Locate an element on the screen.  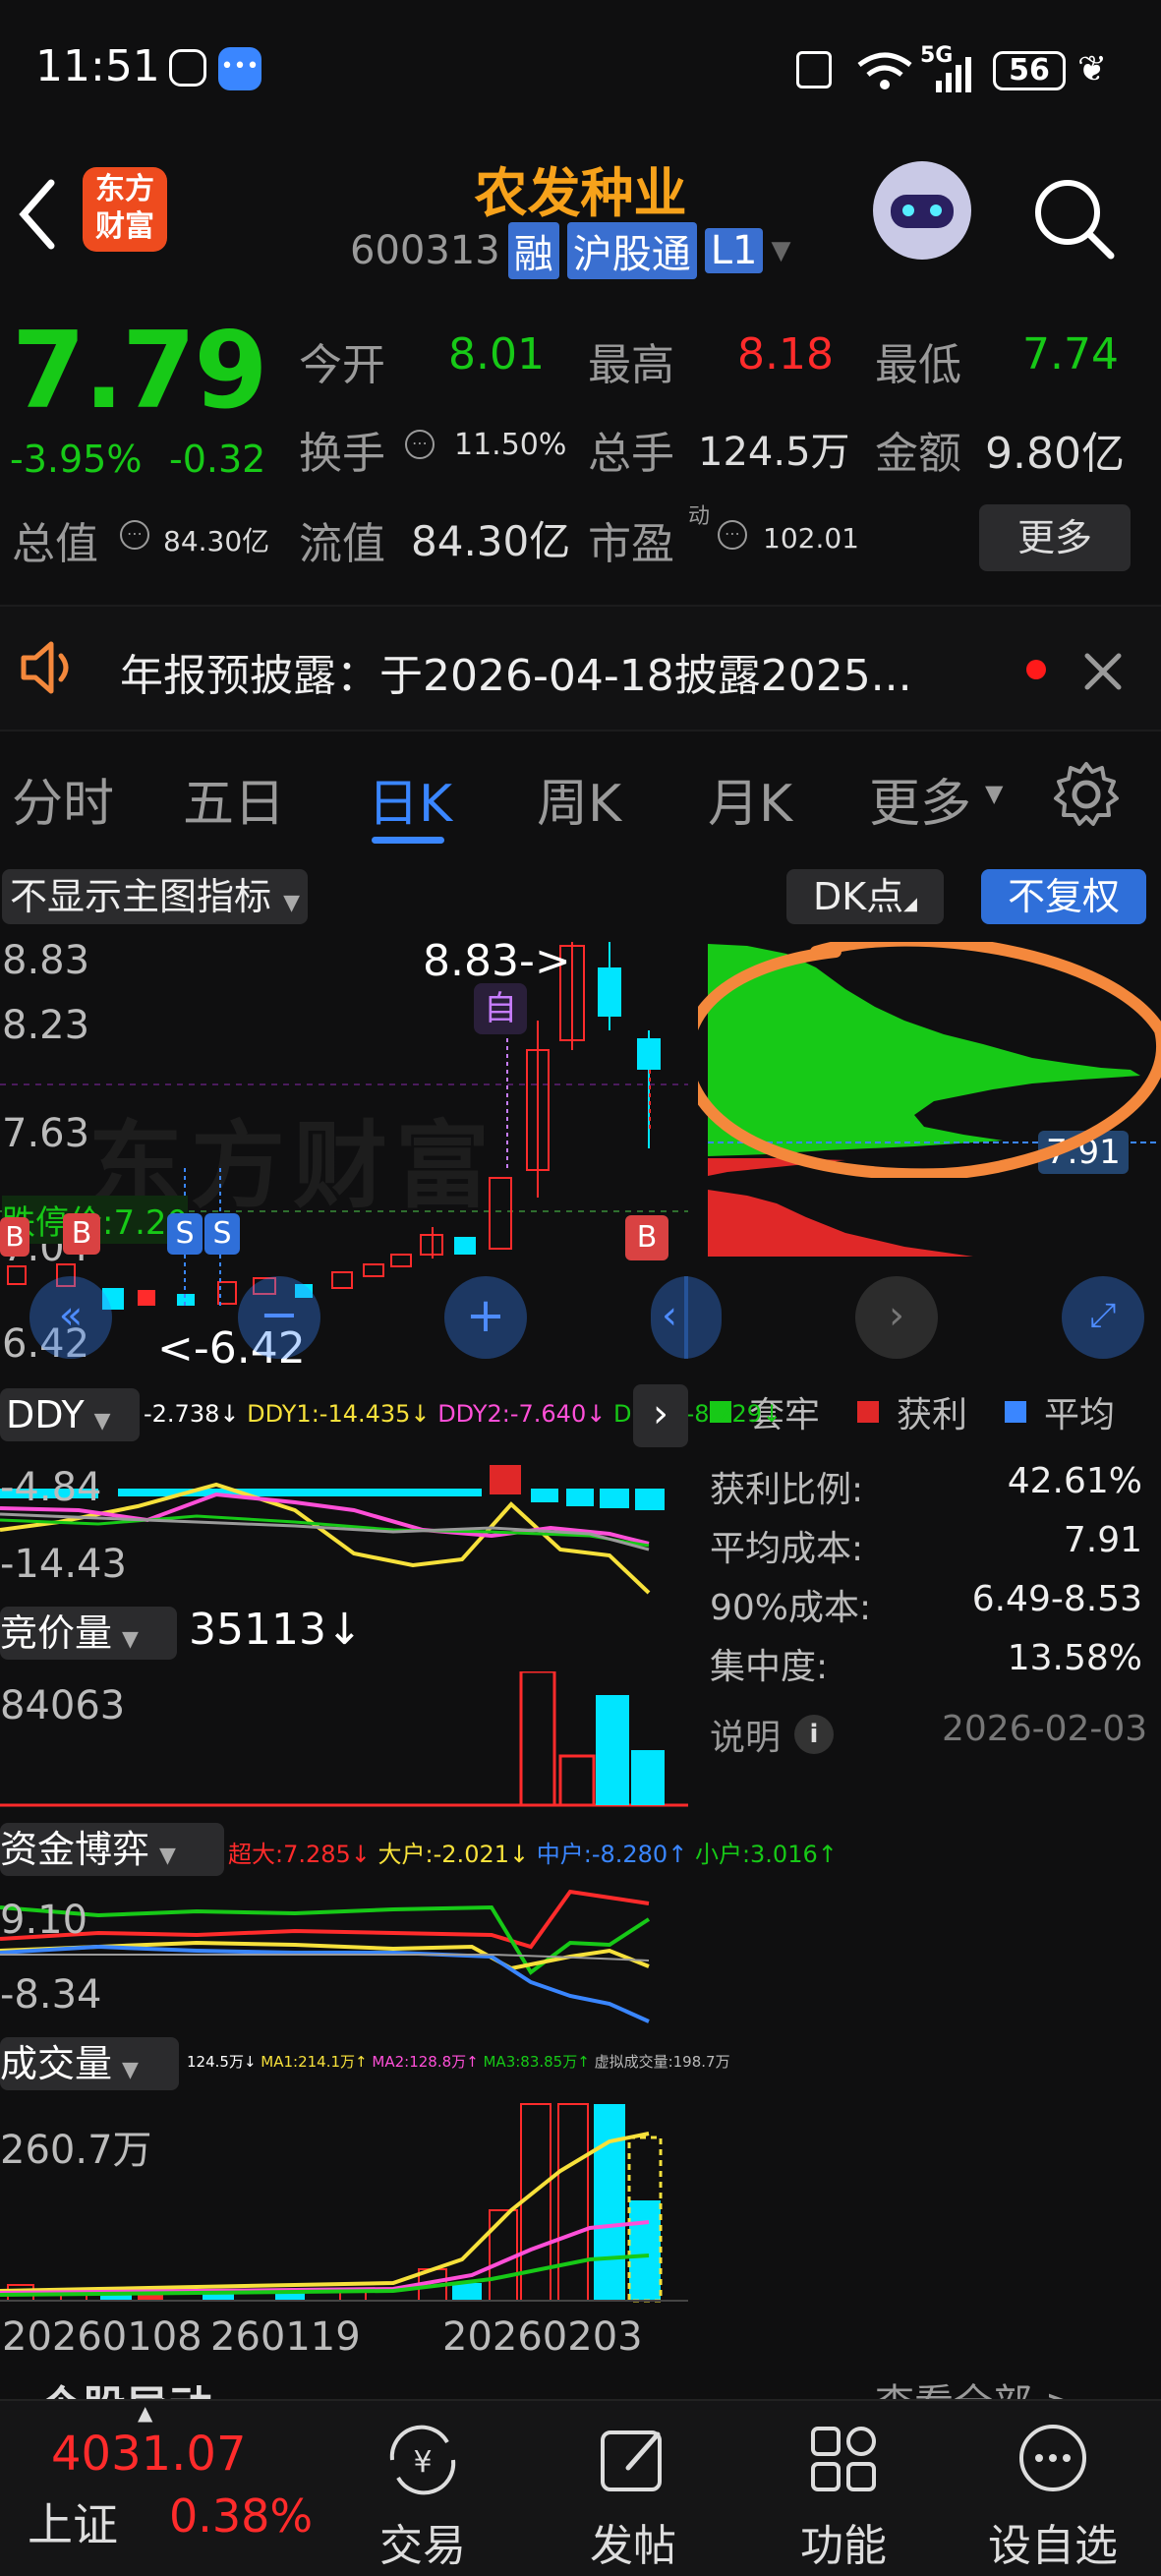
volume-indicator-select: 成交量 ▼ is located at coordinates (89, 2063).